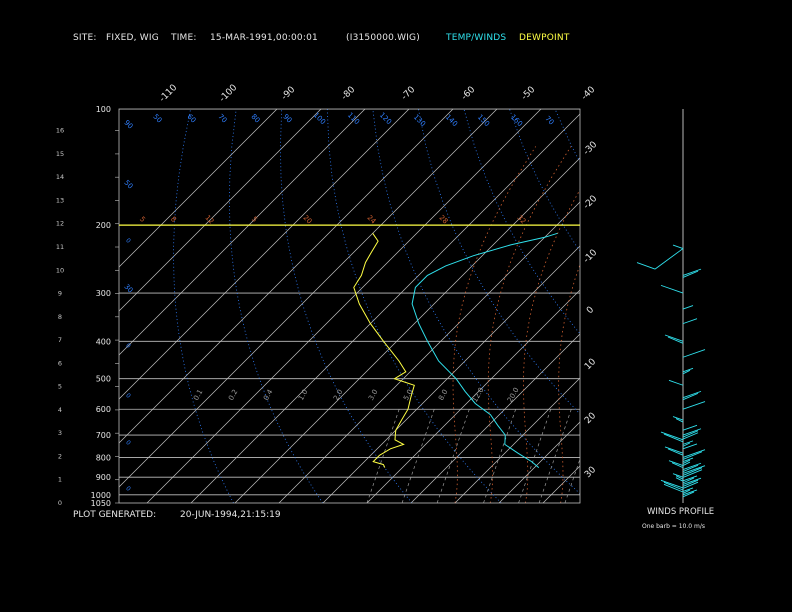 This screenshot has width=792, height=612. I want to click on right-temperature-label: -20, so click(591, 203).